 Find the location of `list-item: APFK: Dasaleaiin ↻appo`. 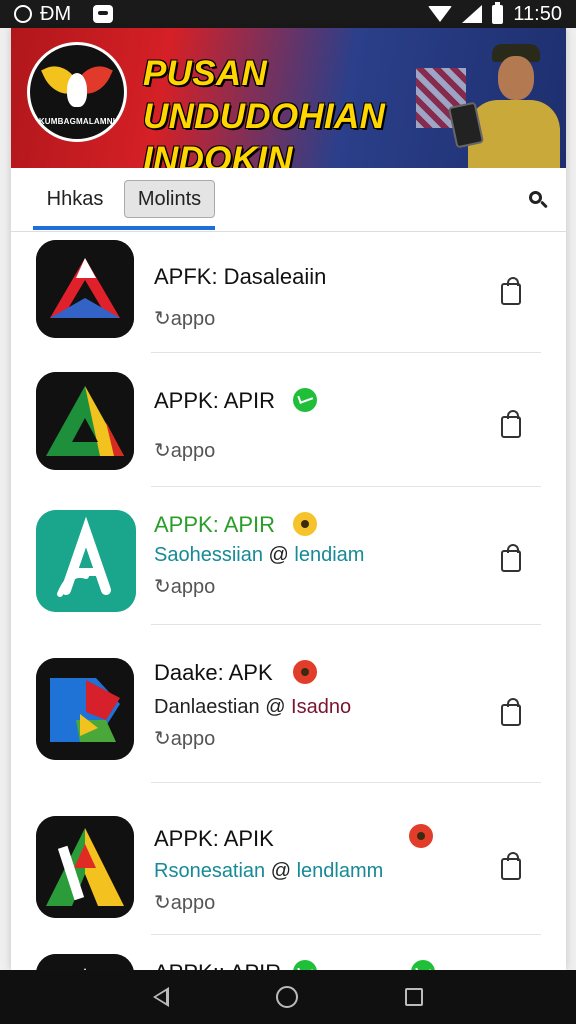

list-item: APFK: Dasaleaiin ↻appo is located at coordinates (288, 299).